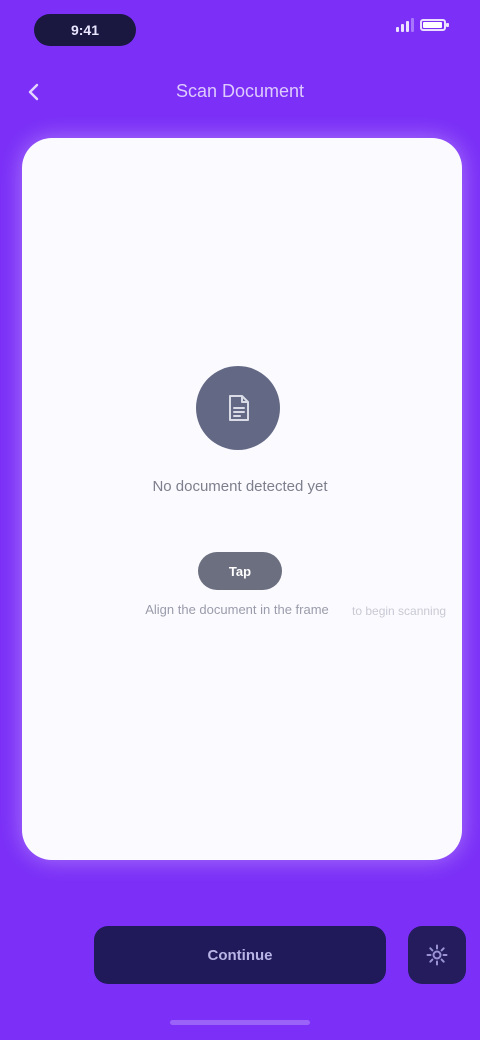 The height and width of the screenshot is (1040, 480). I want to click on empty-state-message: No document detected yet, so click(240, 486).